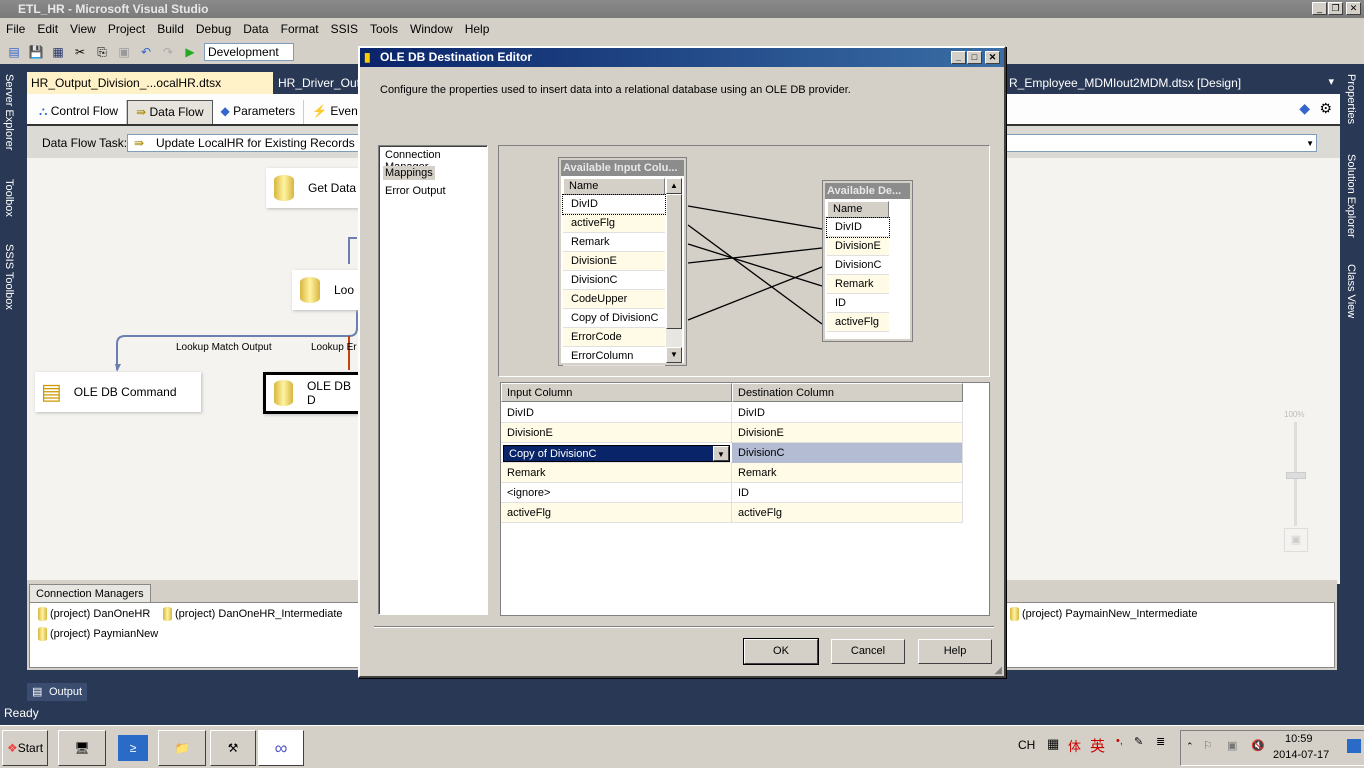 This screenshot has height=768, width=1364. Describe the element at coordinates (1331, 81) in the screenshot. I see `tab-overflow-icon: ▾` at that location.